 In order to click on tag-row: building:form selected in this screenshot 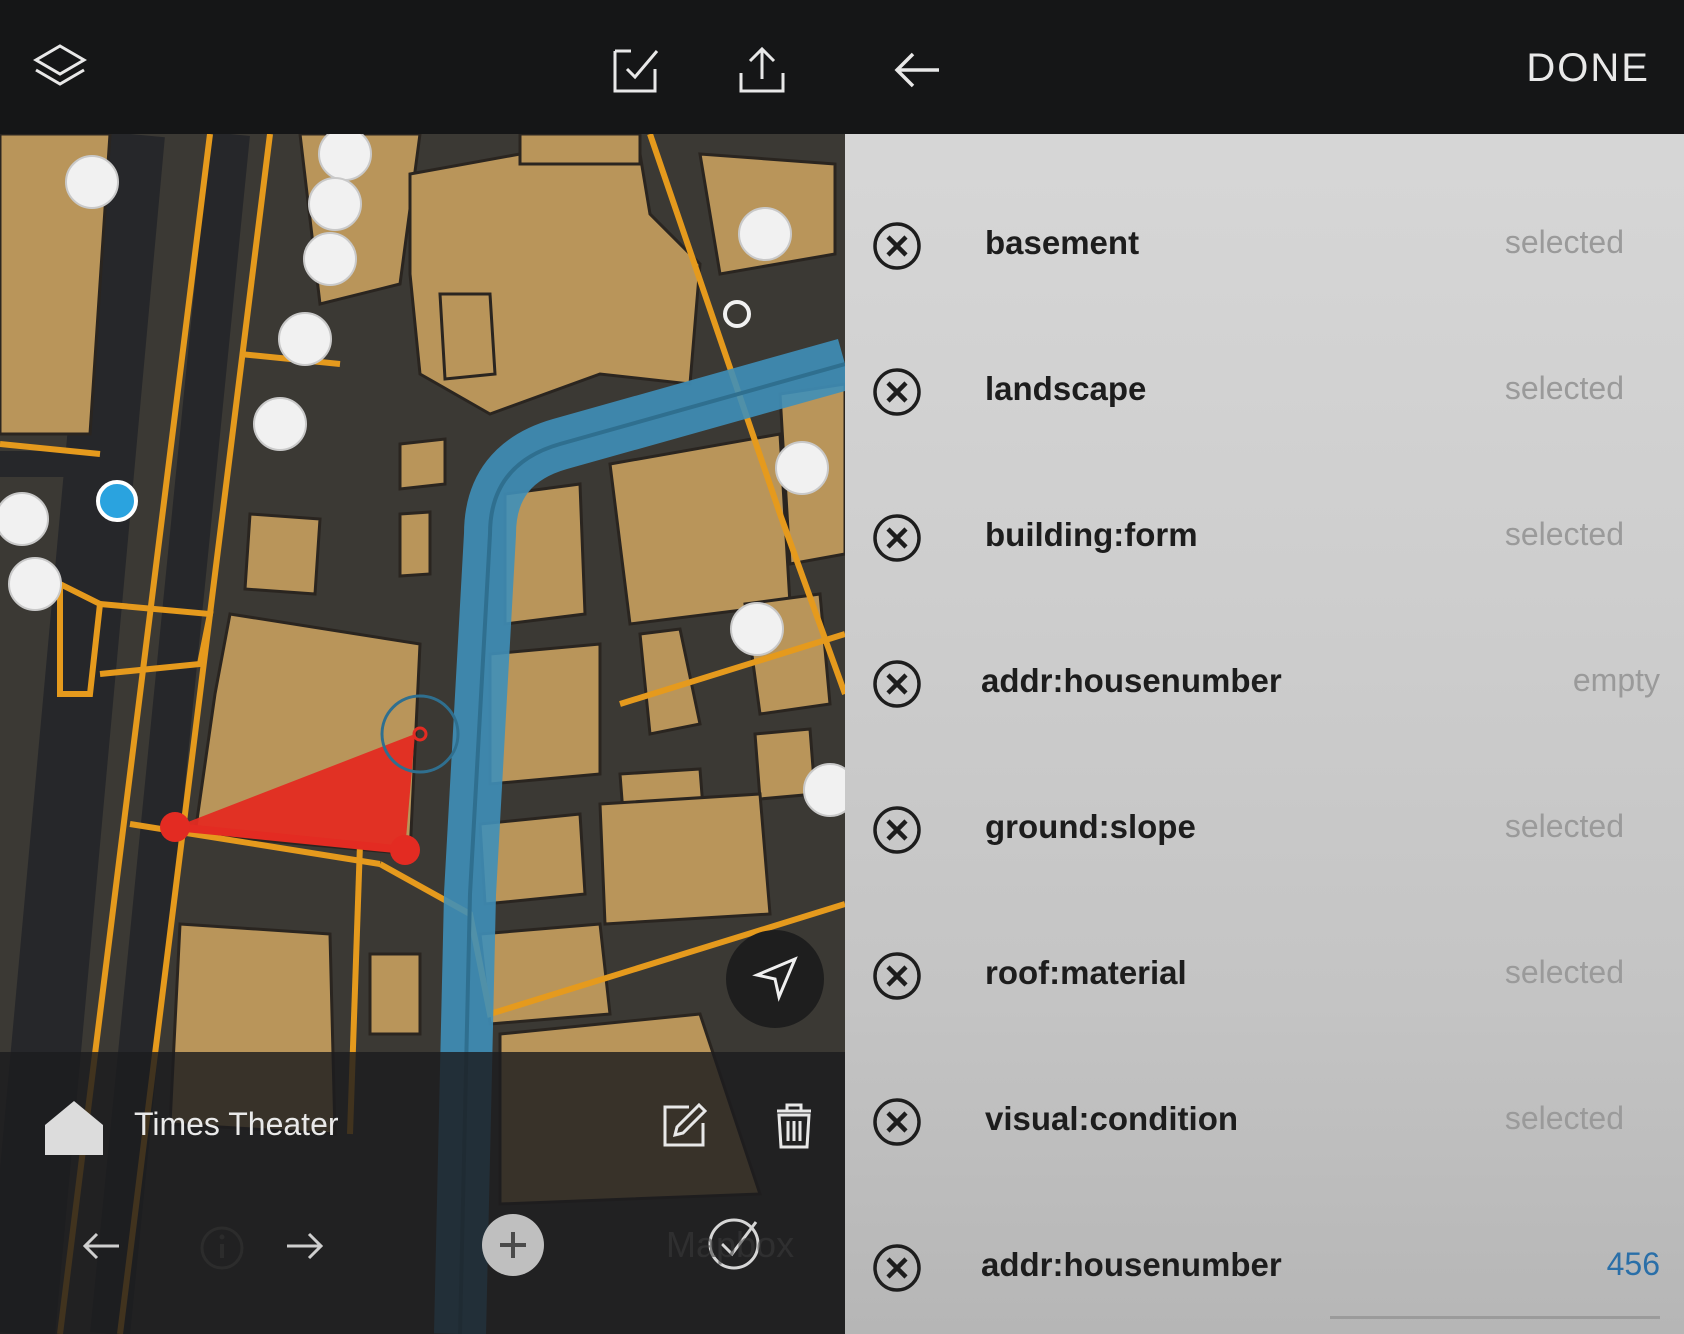, I will do `click(1264, 538)`.